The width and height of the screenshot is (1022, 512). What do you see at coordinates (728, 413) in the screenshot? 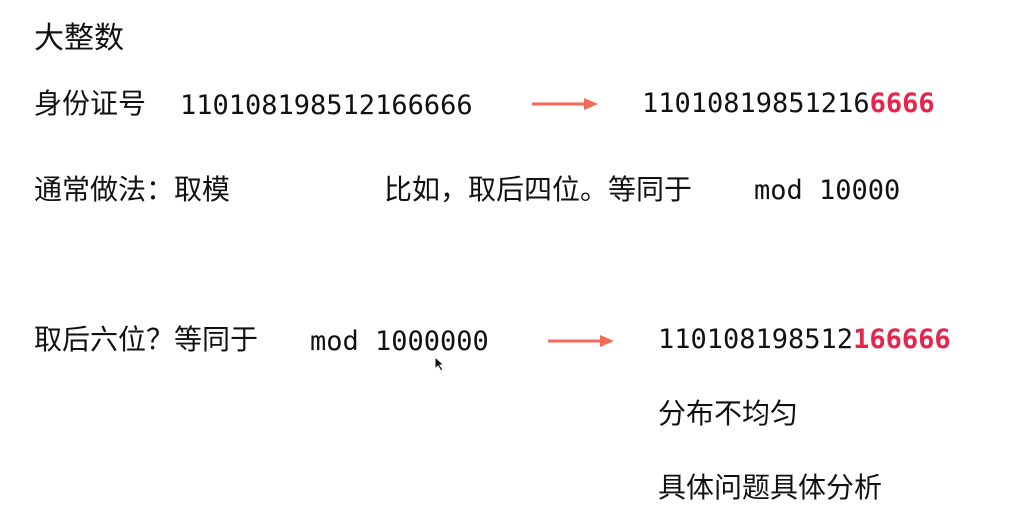
I see `note-uneven-distribution: 分布不均匀` at bounding box center [728, 413].